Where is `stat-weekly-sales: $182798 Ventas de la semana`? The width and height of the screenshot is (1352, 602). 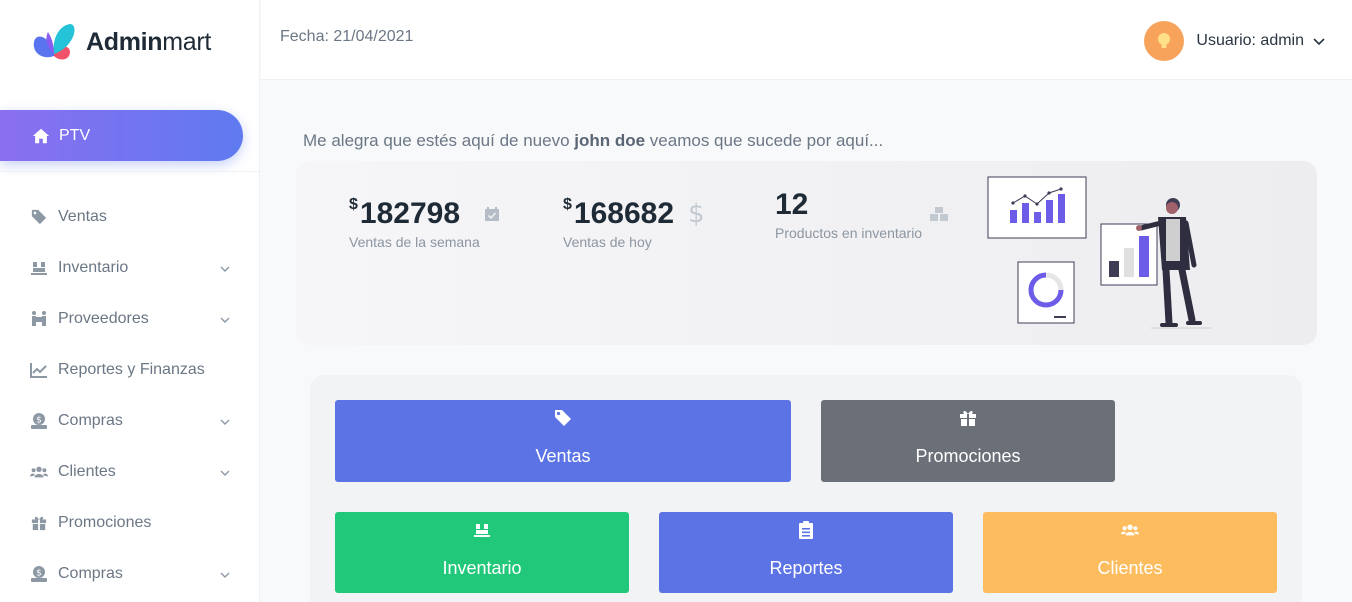 stat-weekly-sales: $182798 Ventas de la semana is located at coordinates (414, 219).